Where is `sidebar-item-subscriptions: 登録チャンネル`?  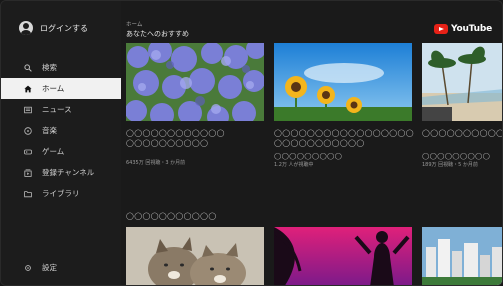
sidebar-item-subscriptions: 登録チャンネル is located at coordinates (61, 172).